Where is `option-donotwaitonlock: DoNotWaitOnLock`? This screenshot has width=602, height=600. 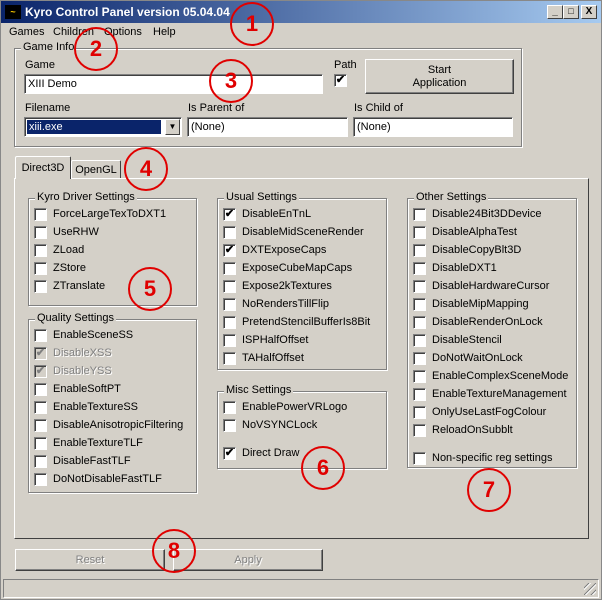
option-donotwaitonlock: DoNotWaitOnLock is located at coordinates (494, 359).